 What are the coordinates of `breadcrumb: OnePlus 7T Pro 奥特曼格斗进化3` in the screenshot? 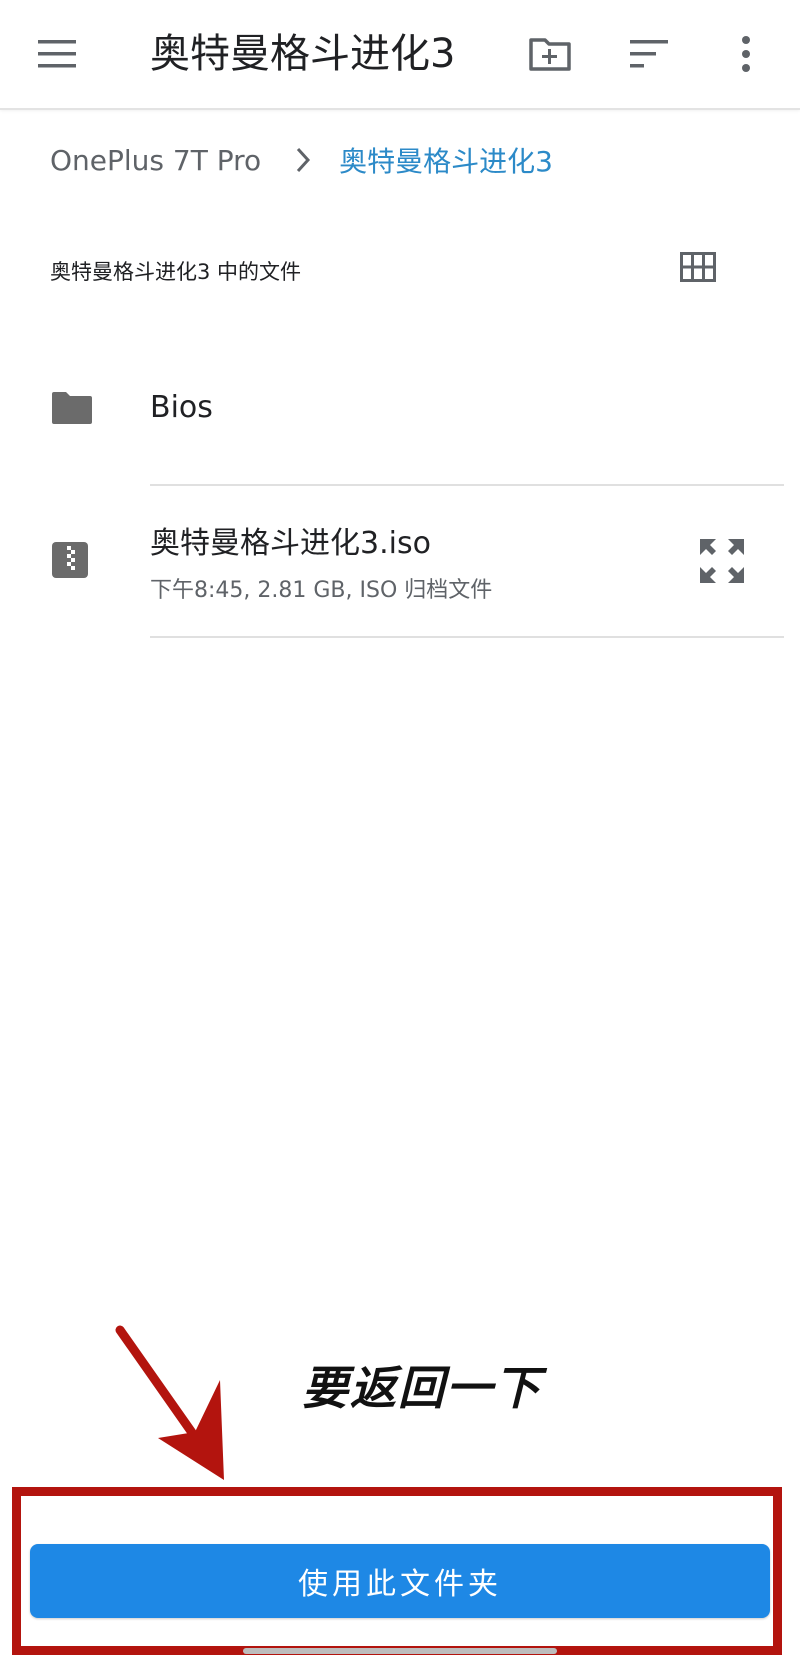 It's located at (301, 160).